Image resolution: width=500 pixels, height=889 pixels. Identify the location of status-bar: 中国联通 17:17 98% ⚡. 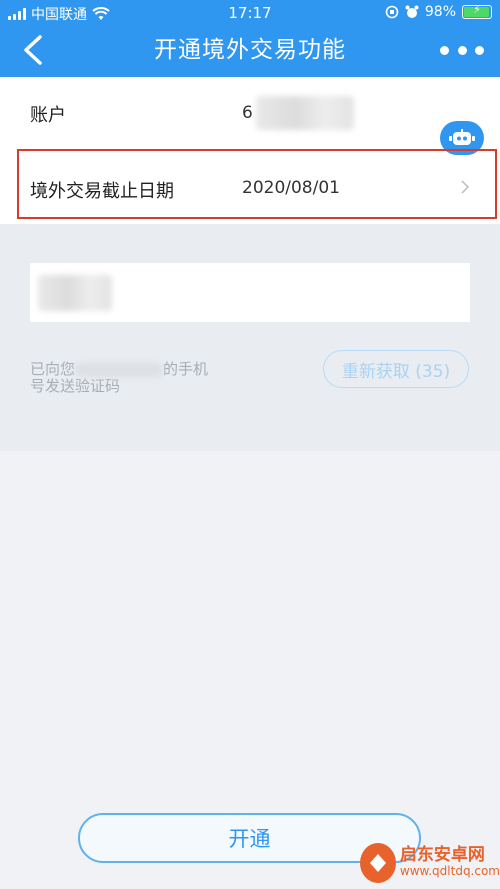
(250, 13).